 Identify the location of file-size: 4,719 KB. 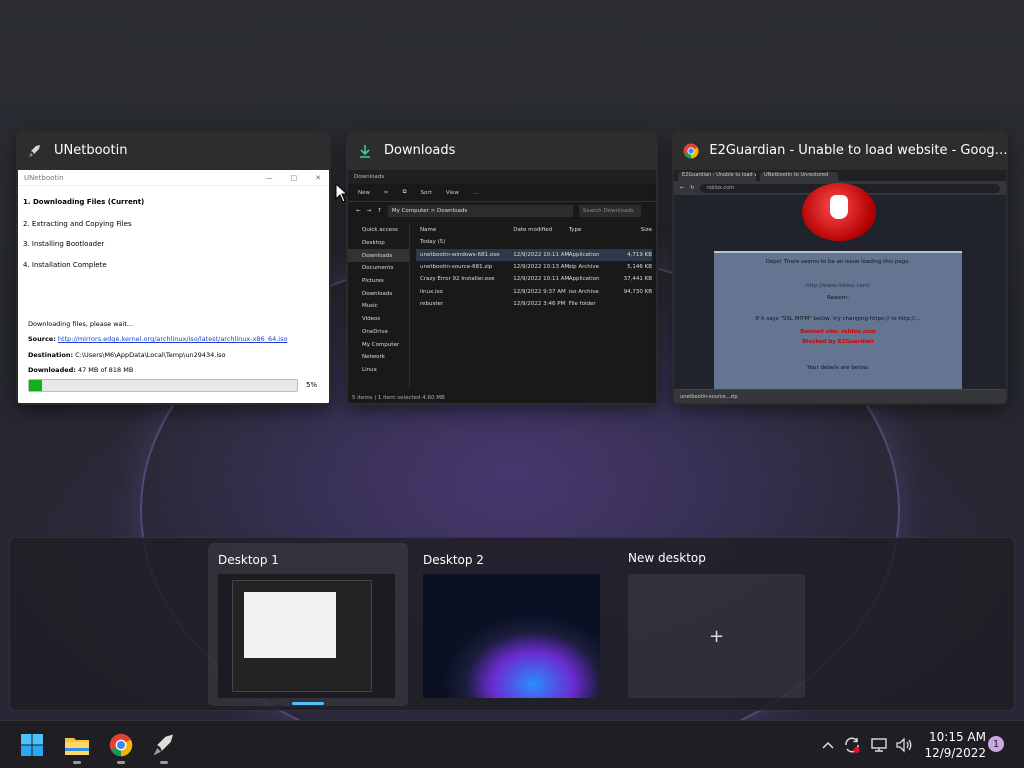
(639, 254).